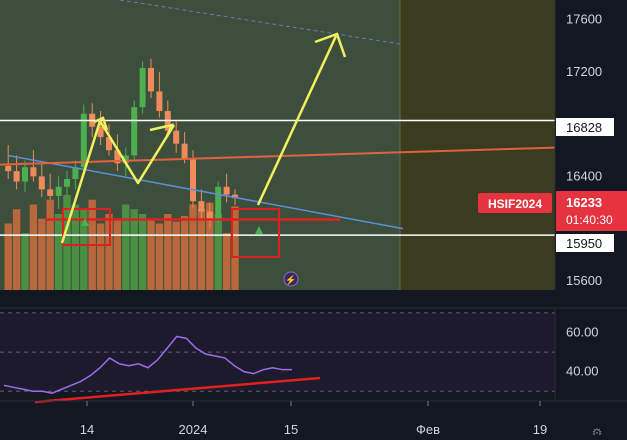 Image resolution: width=627 pixels, height=440 pixels. I want to click on bar-countdown: 01:40:30, so click(589, 220).